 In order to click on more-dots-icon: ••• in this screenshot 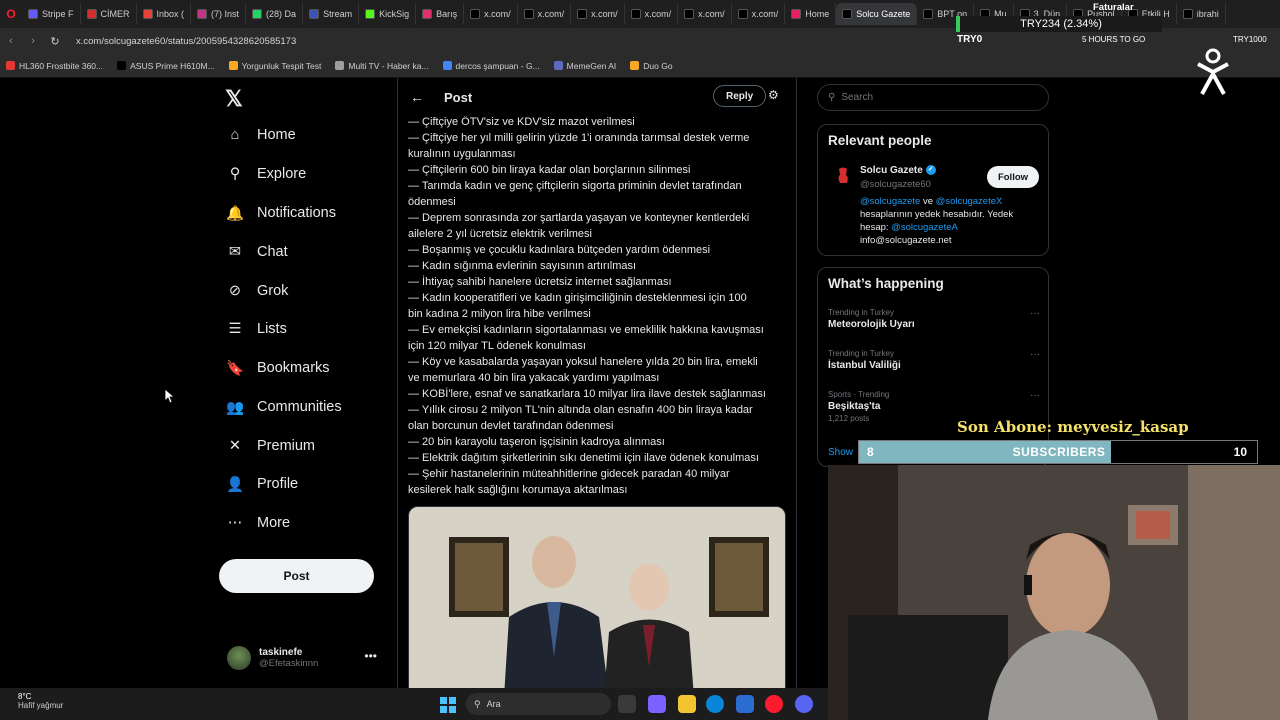, I will do `click(370, 656)`.